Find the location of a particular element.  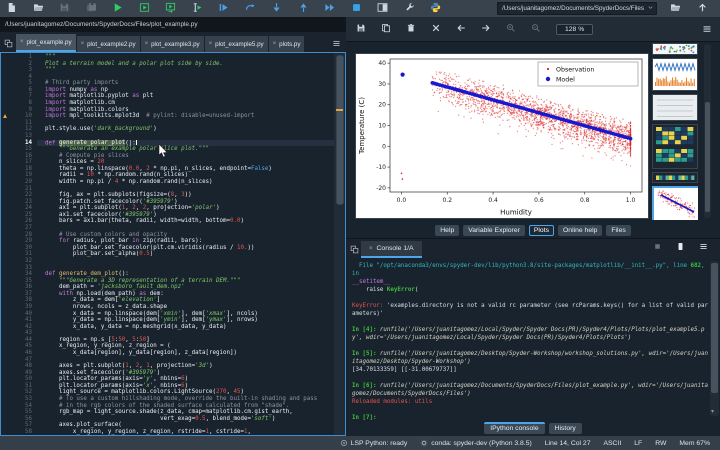

code-line: def generate_polar_plot(): is located at coordinates (185, 143).